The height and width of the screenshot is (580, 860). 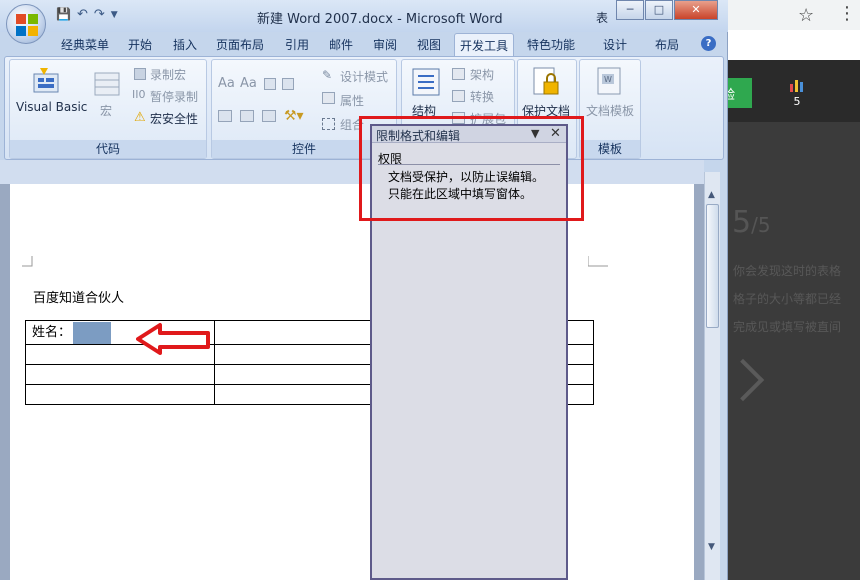 I want to click on window-controls: ─ □ ✕, so click(x=667, y=10).